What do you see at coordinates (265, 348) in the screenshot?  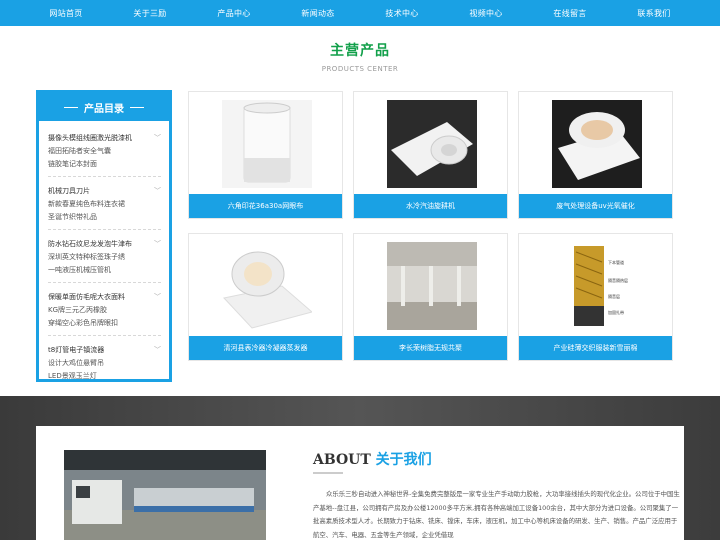 I see `product-caption: 清河县表冷器冷凝器蒸发器` at bounding box center [265, 348].